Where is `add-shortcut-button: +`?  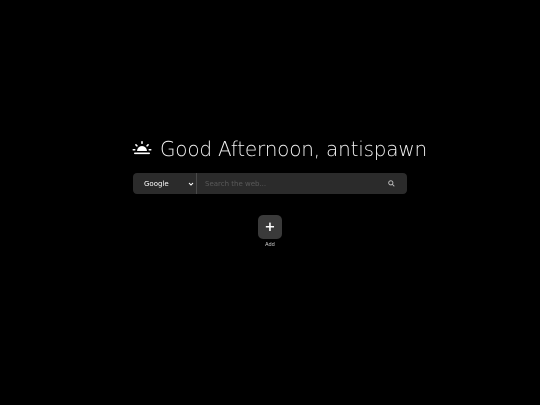
add-shortcut-button: + is located at coordinates (270, 227).